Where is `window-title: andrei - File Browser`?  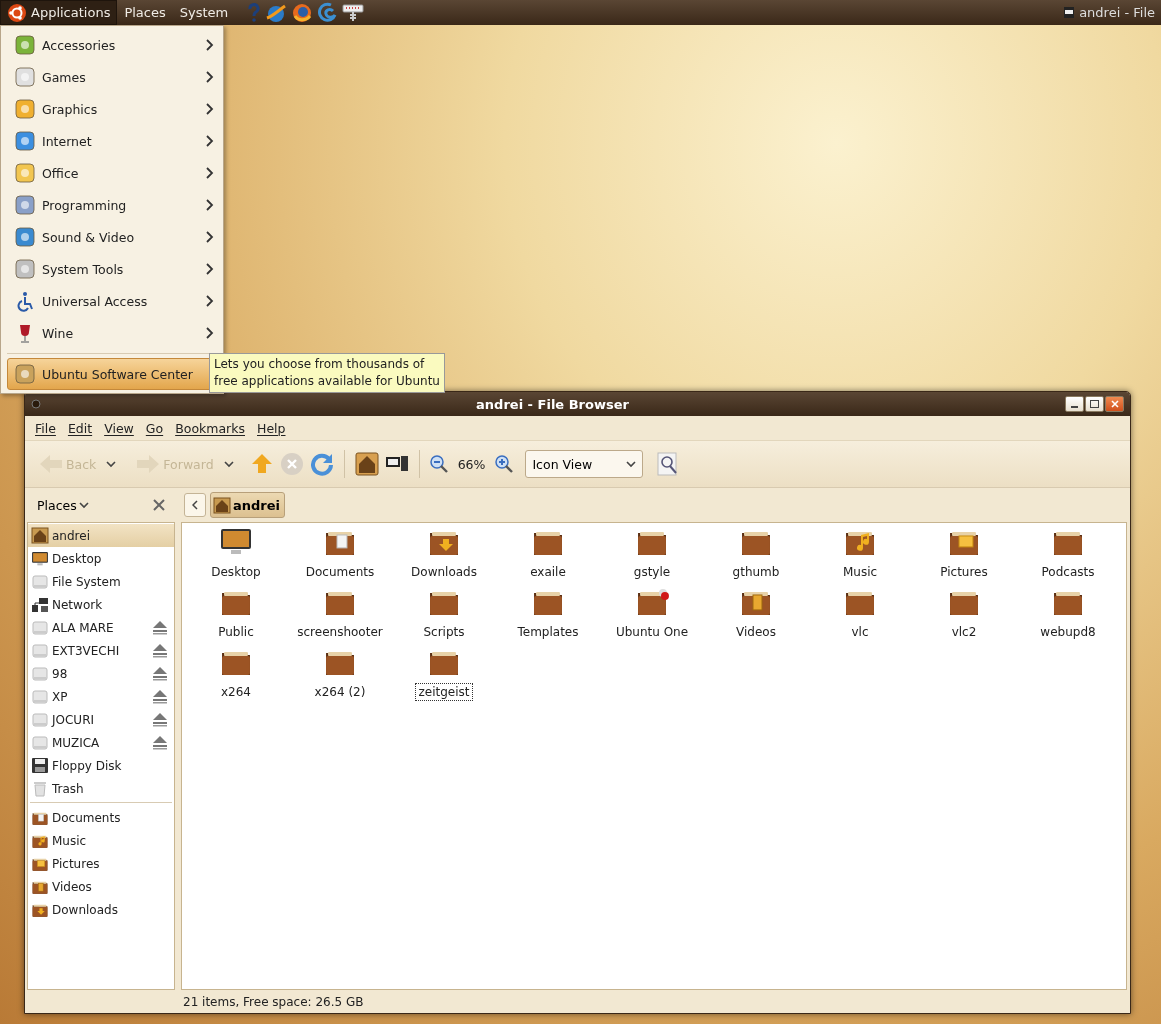 window-title: andrei - File Browser is located at coordinates (552, 404).